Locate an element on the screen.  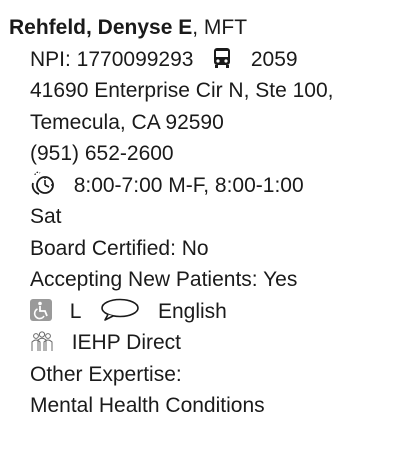
provider-header: Rehfeld, Denyse E, MFT is located at coordinates (210, 28).